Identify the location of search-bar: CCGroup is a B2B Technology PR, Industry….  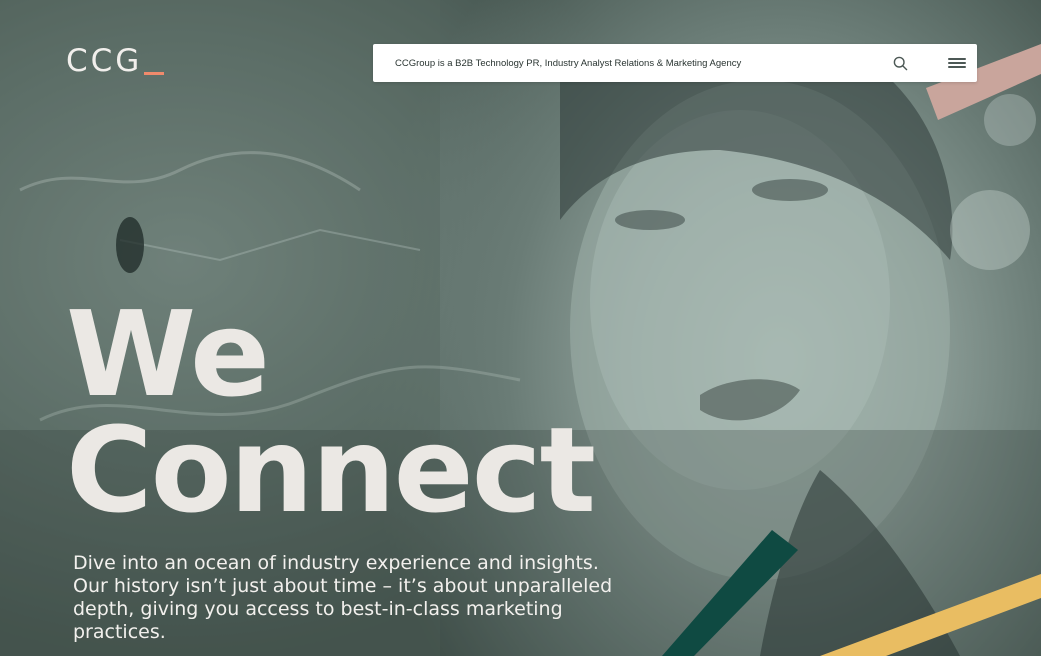
(675, 63).